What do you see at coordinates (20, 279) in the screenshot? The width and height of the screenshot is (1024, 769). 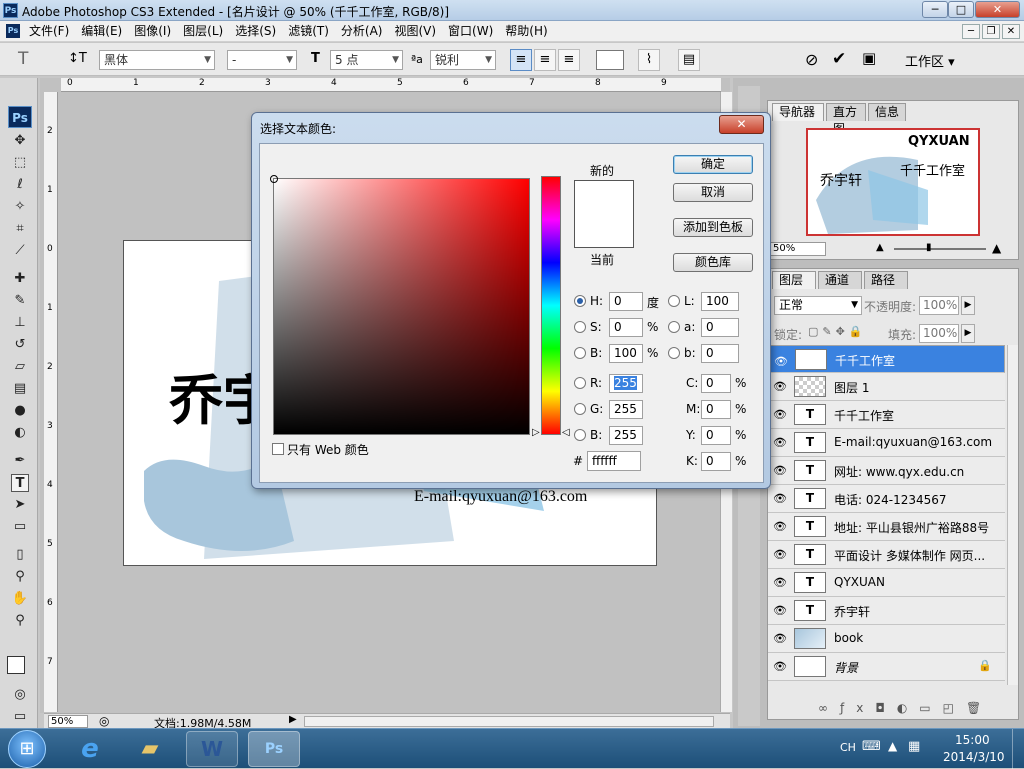 I see `healing-brush-tool-icon: ✚` at bounding box center [20, 279].